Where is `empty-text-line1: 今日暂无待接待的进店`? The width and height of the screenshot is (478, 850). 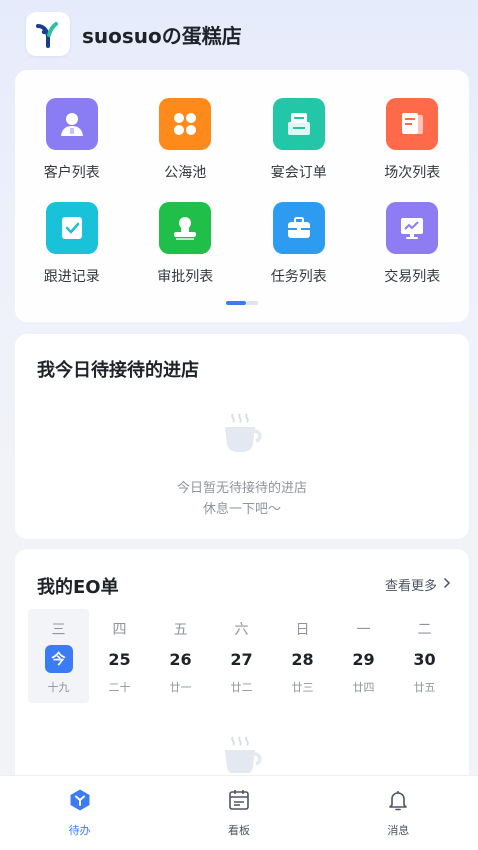
empty-text-line1: 今日暂无待接待的进店 is located at coordinates (241, 488).